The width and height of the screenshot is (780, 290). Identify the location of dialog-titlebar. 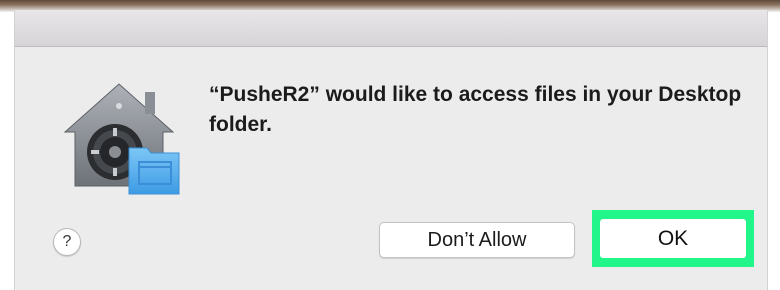
(391, 28).